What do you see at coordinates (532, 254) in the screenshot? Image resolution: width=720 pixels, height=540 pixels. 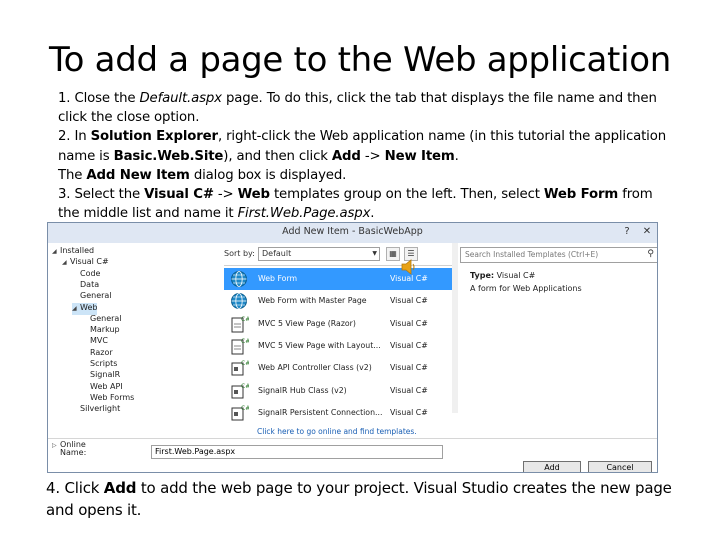 I see `search-placeholder: Search Installed Templates (Ctrl+E)` at bounding box center [532, 254].